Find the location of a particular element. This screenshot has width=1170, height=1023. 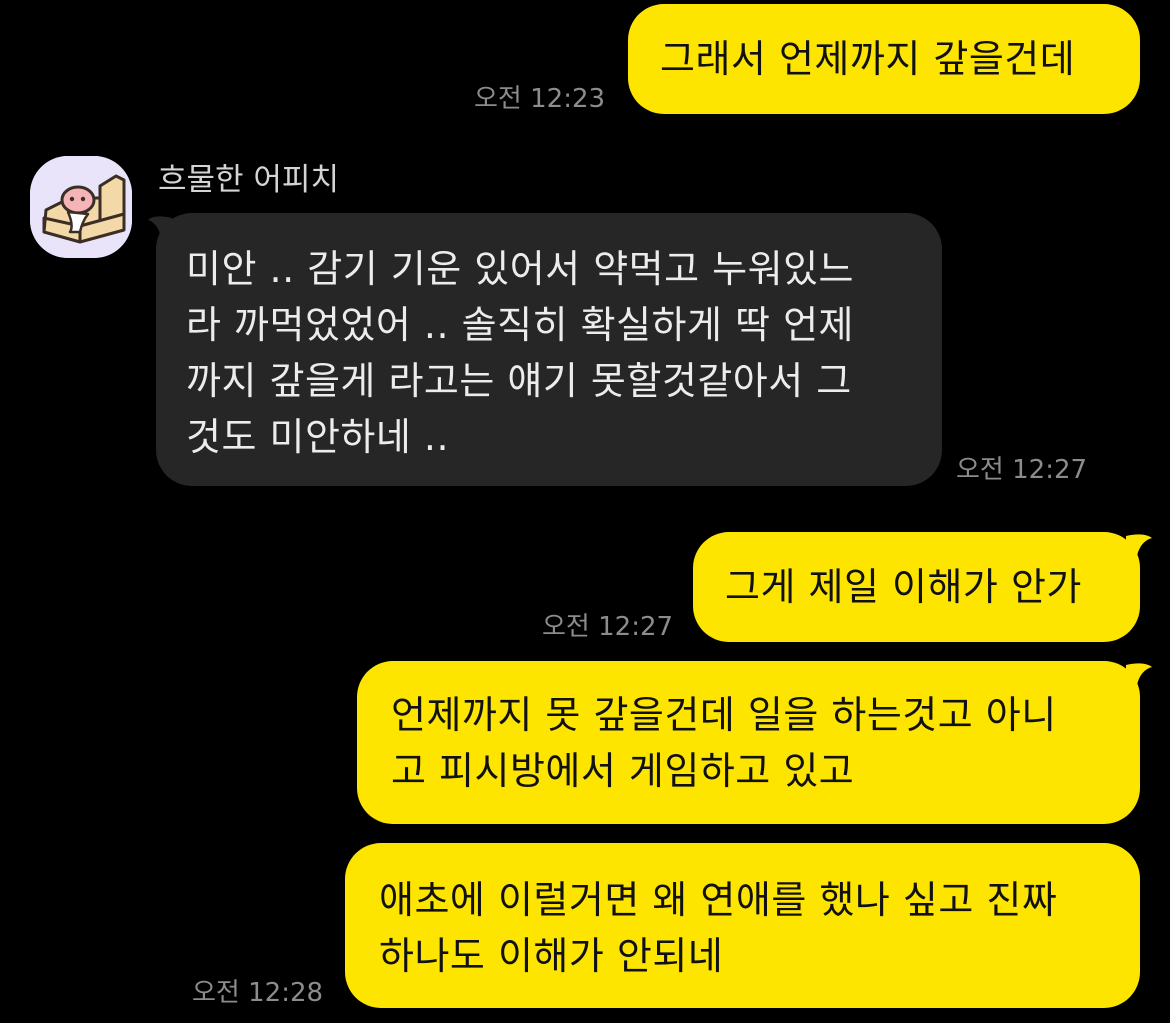

sender-name: 흐물한 어피치 is located at coordinates (248, 180).